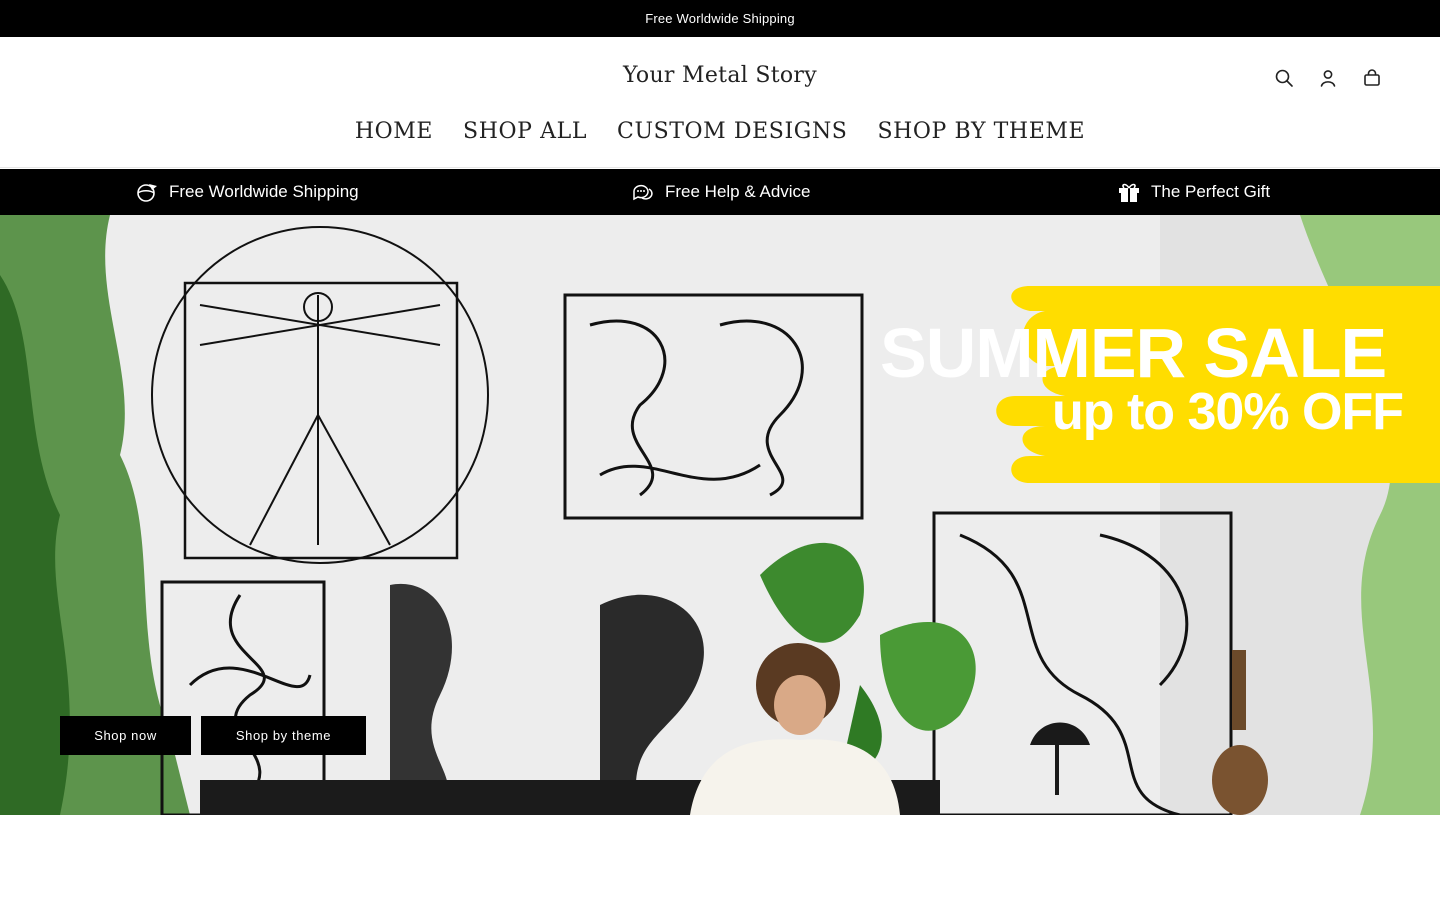 This screenshot has height=900, width=1440. What do you see at coordinates (147, 193) in the screenshot?
I see `globe-plane-icon` at bounding box center [147, 193].